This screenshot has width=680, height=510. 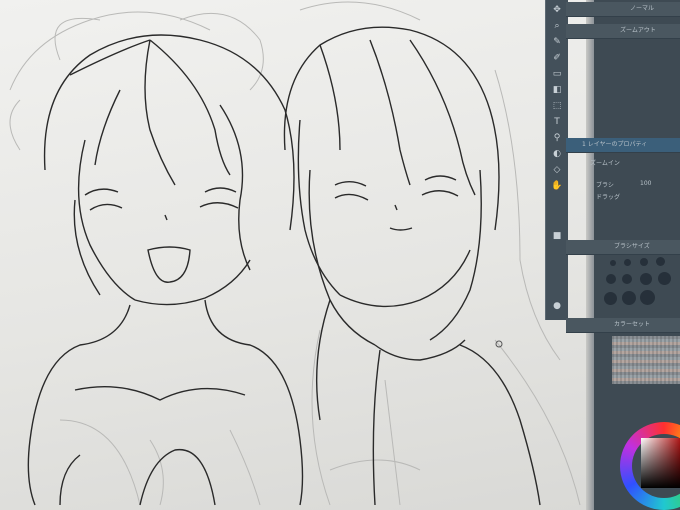 I want to click on layer-properties-header: 1 レイヤーのプロパティ, so click(x=623, y=145).